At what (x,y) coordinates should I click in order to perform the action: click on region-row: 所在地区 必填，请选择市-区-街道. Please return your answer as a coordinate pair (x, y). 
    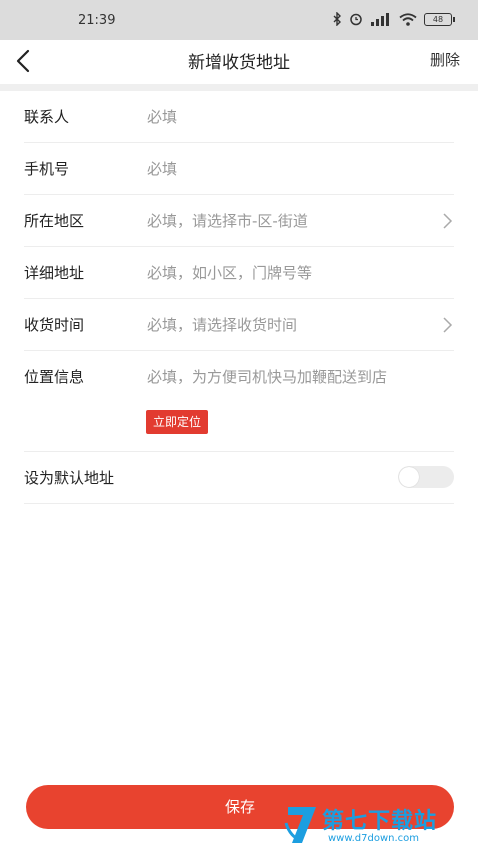
    Looking at the image, I should click on (239, 221).